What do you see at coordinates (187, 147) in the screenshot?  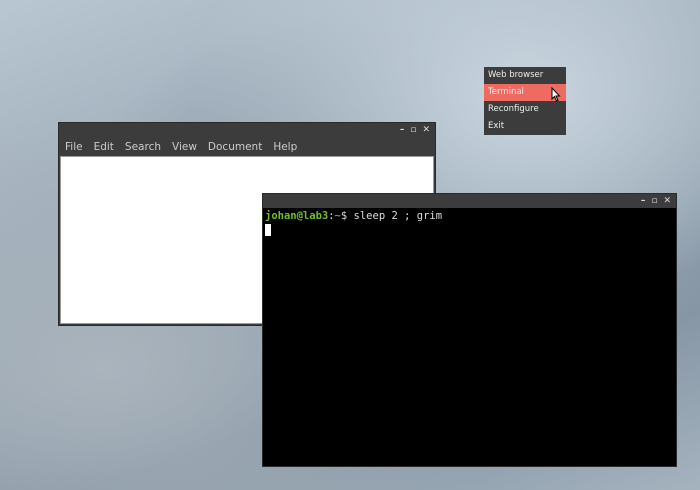 I see `menu-view: View` at bounding box center [187, 147].